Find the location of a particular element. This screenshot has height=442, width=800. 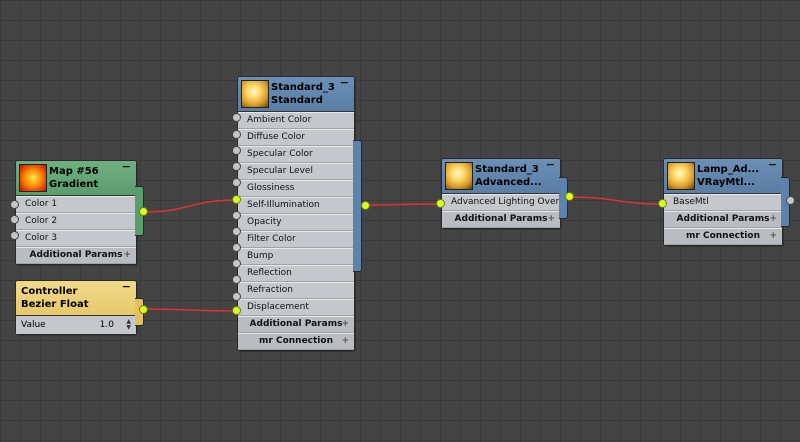

input-socket-refraction is located at coordinates (236, 279).